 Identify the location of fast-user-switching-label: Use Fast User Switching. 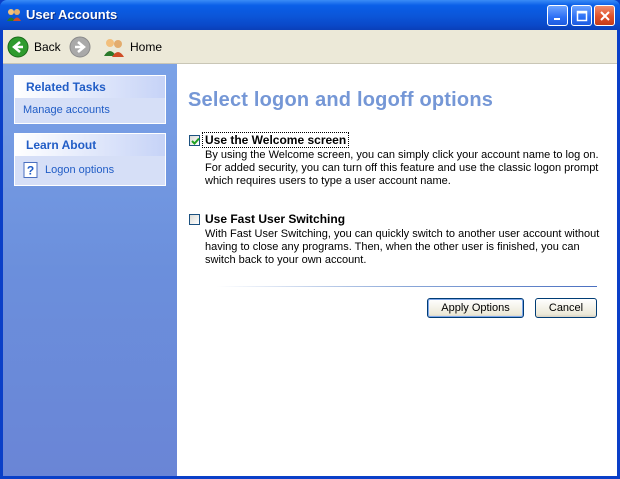
(275, 219).